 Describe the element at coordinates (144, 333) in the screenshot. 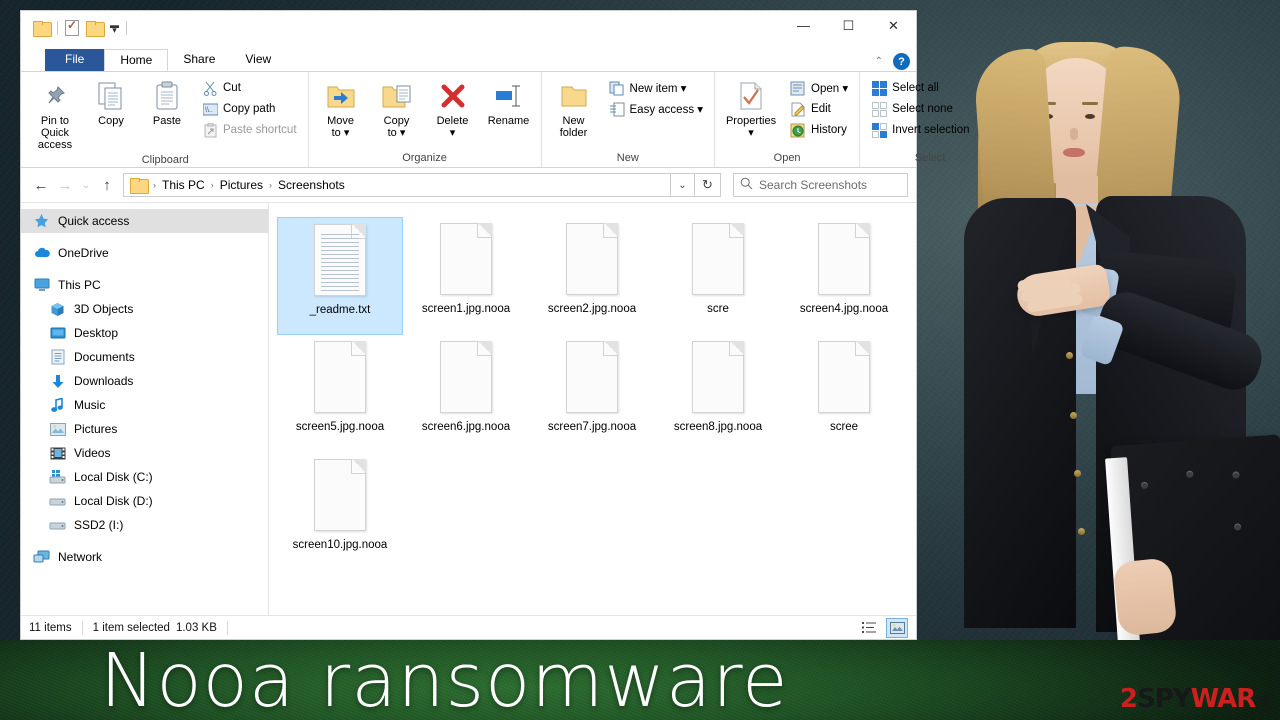

I see `sidebar-item-desktop: Desktop` at that location.